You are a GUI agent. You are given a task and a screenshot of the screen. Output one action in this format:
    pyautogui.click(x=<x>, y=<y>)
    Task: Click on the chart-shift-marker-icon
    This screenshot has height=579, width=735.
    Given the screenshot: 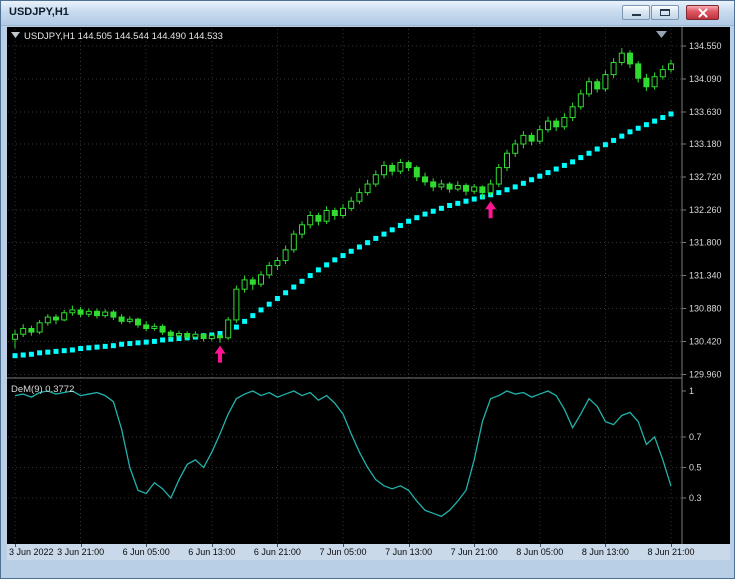 What is the action you would take?
    pyautogui.click(x=661, y=34)
    